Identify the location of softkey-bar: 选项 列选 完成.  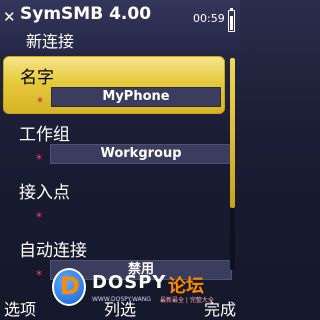
(120, 307).